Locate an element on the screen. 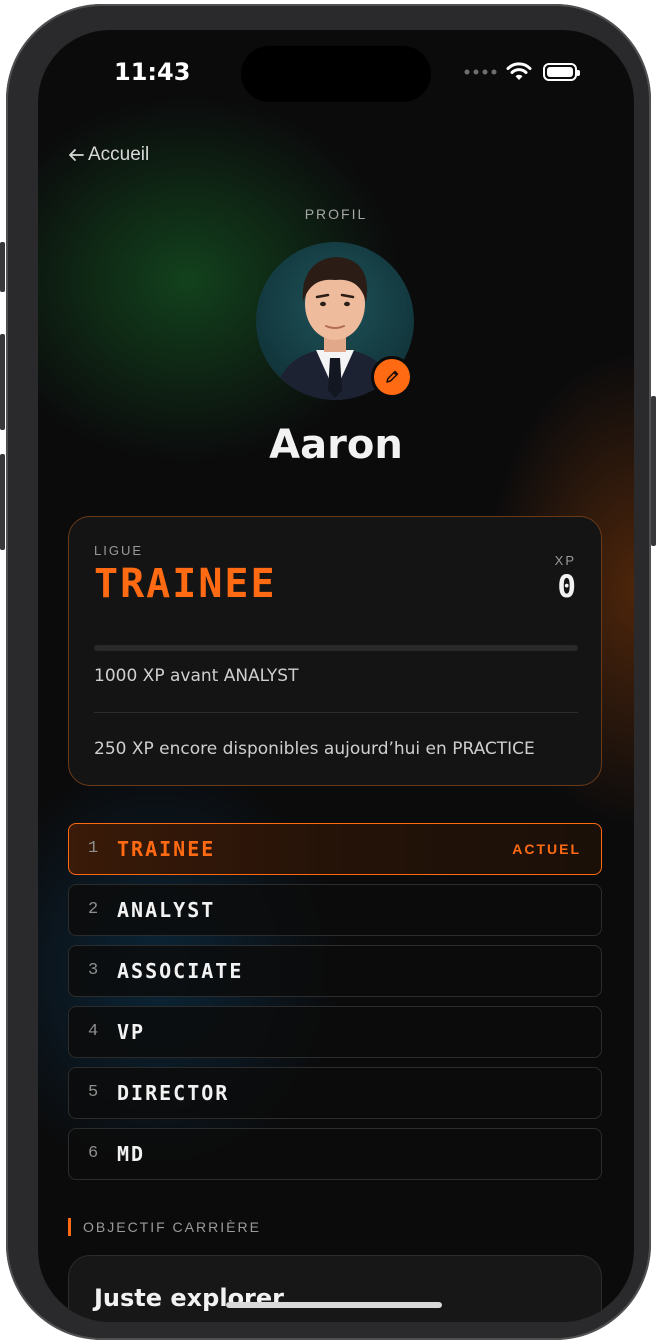 This screenshot has height=1344, width=659. rank-name: ANALYST is located at coordinates (166, 910).